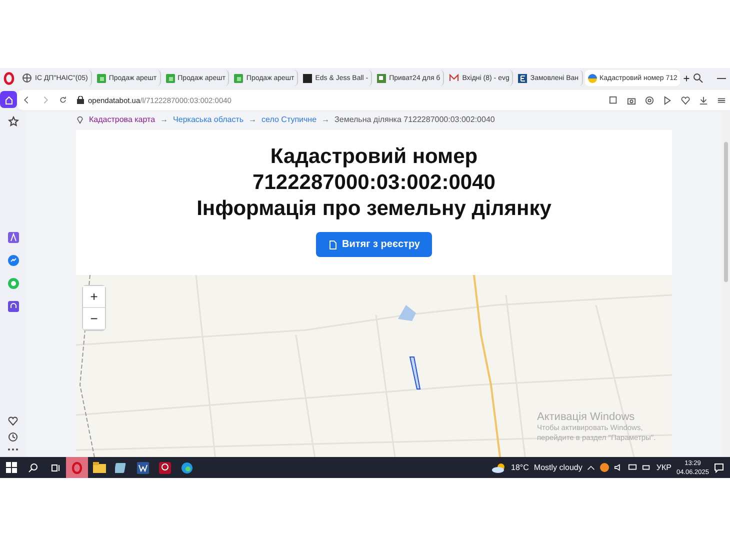 This screenshot has height=547, width=730. Describe the element at coordinates (687, 78) in the screenshot. I see `new-tab-icon` at that location.